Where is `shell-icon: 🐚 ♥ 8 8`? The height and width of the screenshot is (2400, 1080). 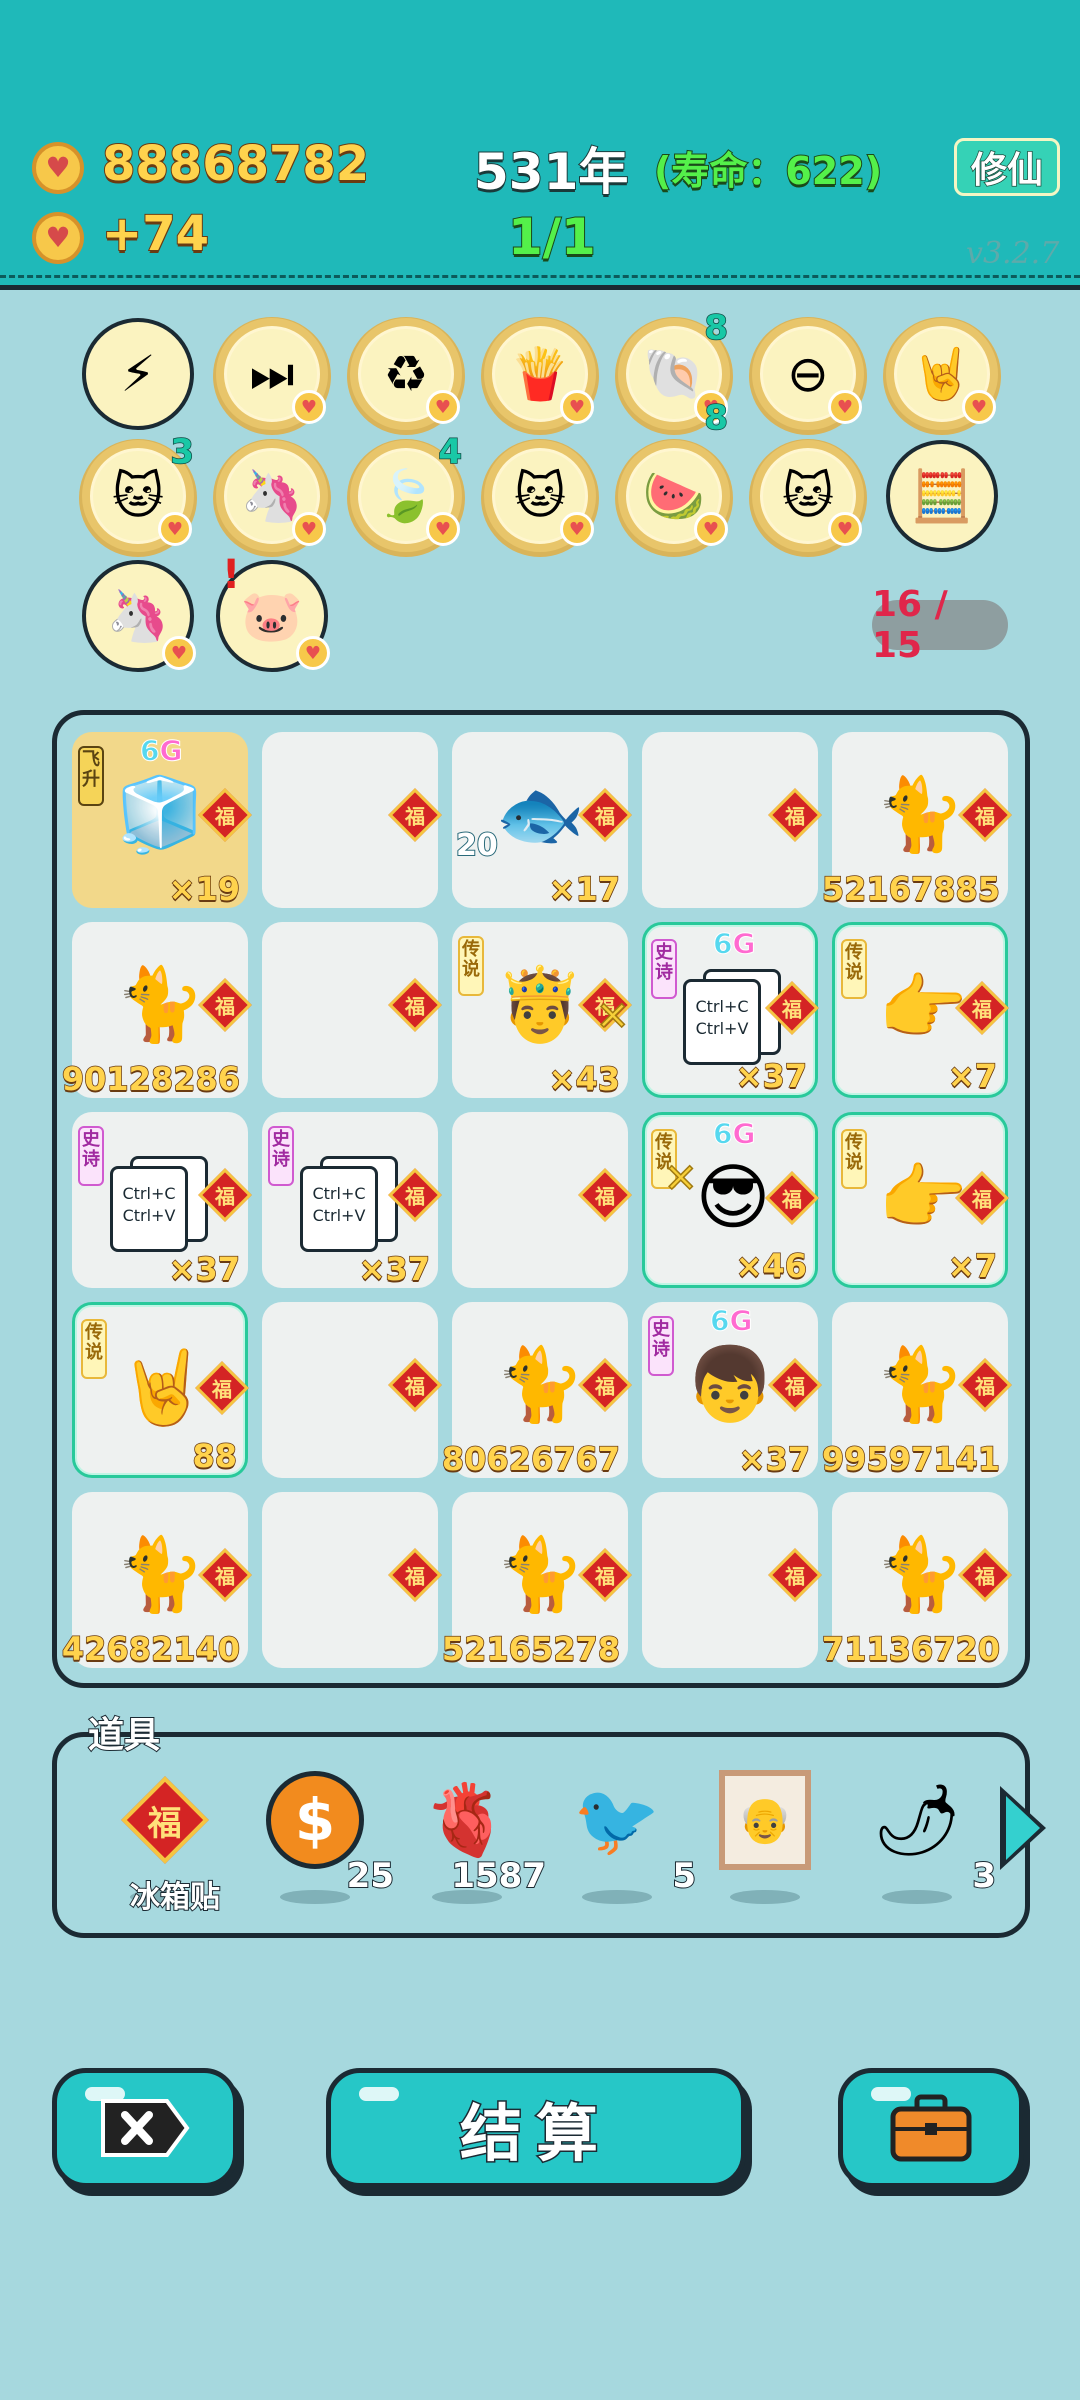 shell-icon: 🐚 ♥ 8 8 is located at coordinates (674, 373).